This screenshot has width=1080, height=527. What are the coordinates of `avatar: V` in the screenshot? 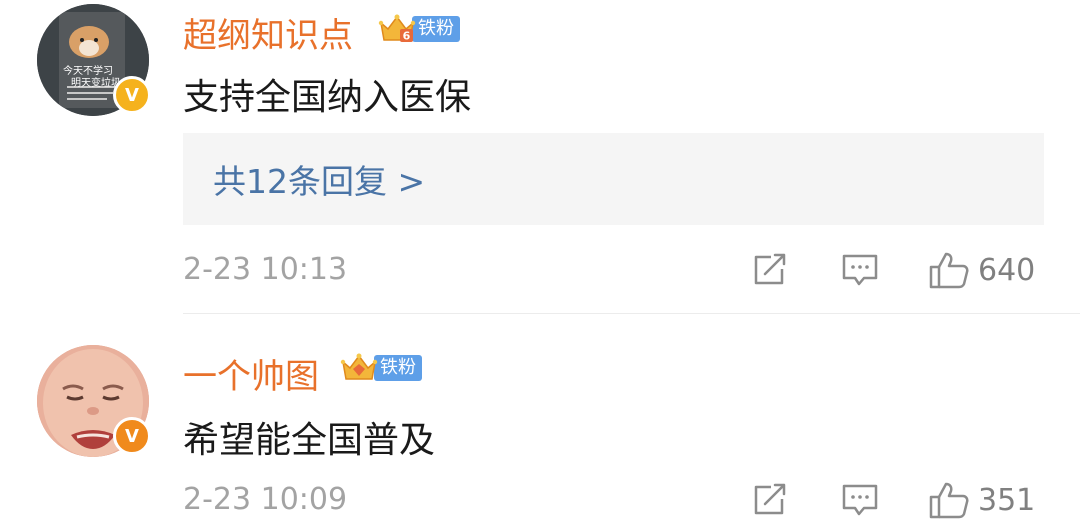 It's located at (94, 401).